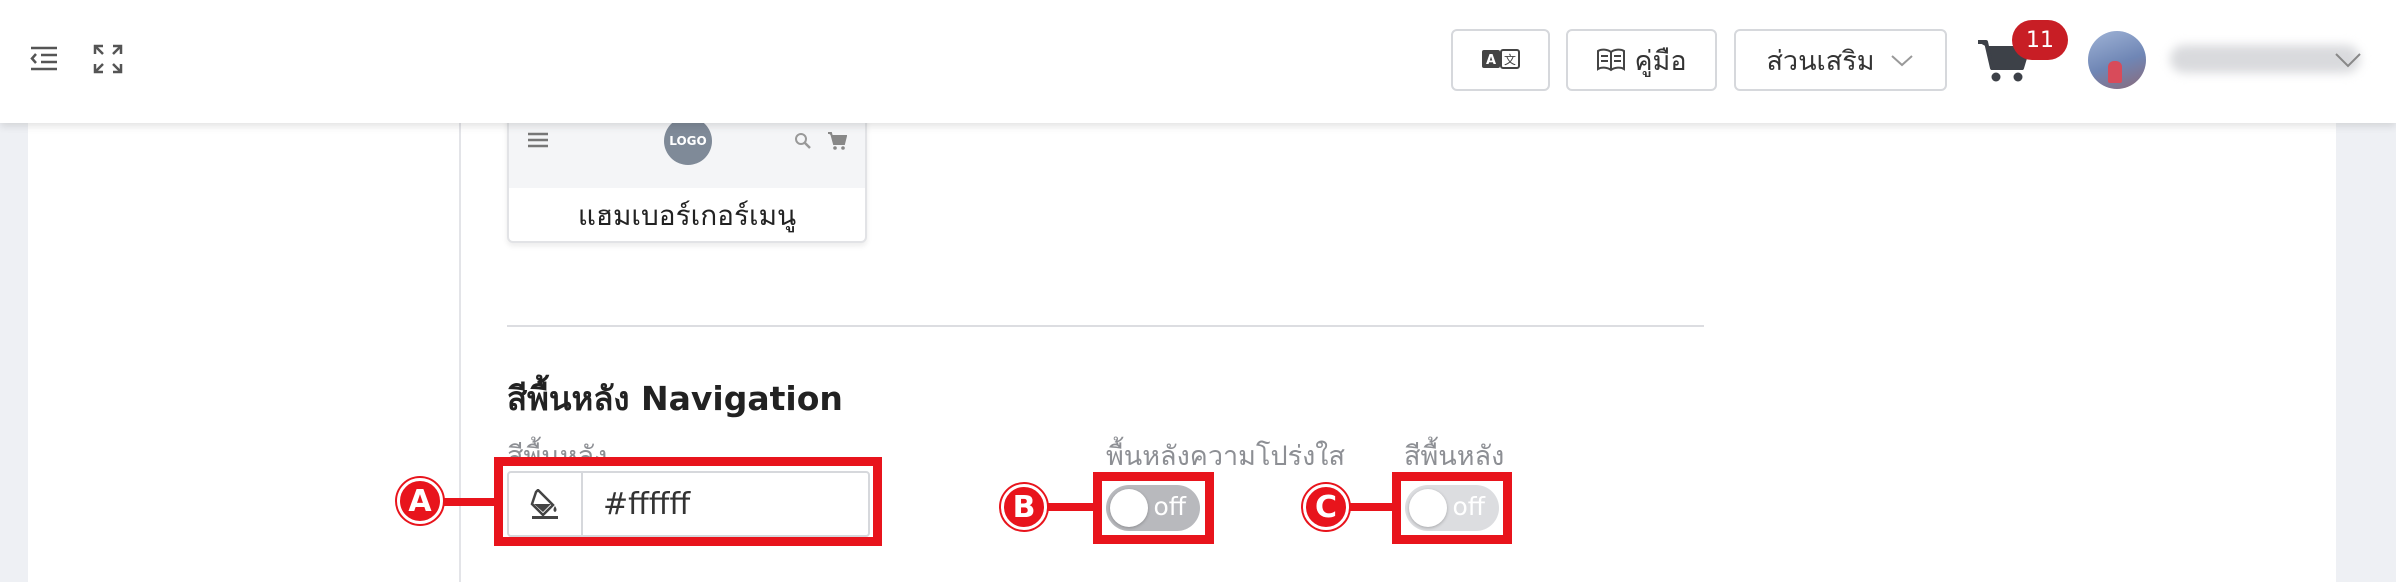 Image resolution: width=2396 pixels, height=582 pixels. What do you see at coordinates (2348, 60) in the screenshot?
I see `user-menu-chevron-icon` at bounding box center [2348, 60].